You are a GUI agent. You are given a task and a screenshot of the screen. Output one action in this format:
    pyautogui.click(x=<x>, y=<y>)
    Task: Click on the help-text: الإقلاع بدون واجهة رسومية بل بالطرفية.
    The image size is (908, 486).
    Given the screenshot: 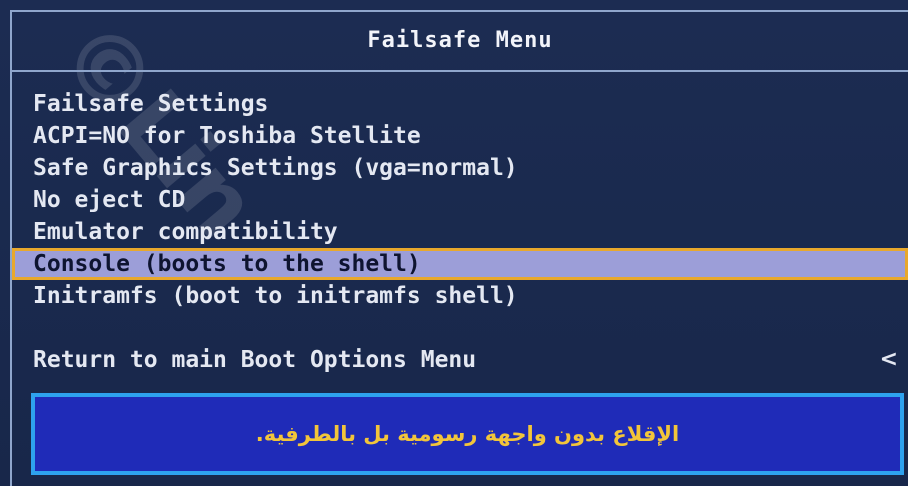 What is the action you would take?
    pyautogui.click(x=467, y=434)
    